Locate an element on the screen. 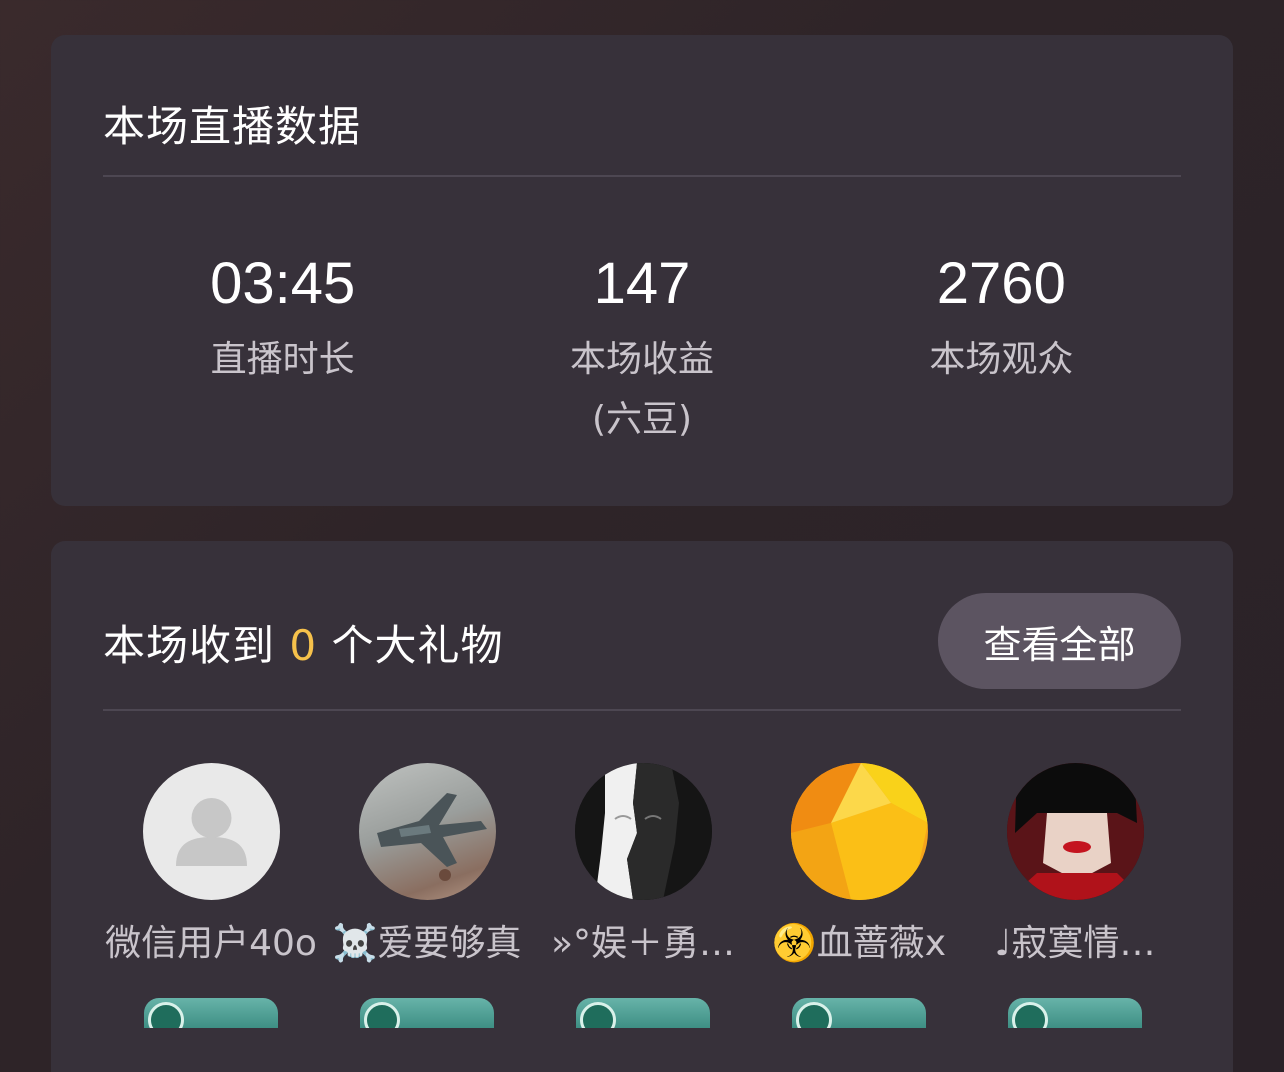  stat-earnings: 147 本场收益 (六豆) is located at coordinates (641, 350).